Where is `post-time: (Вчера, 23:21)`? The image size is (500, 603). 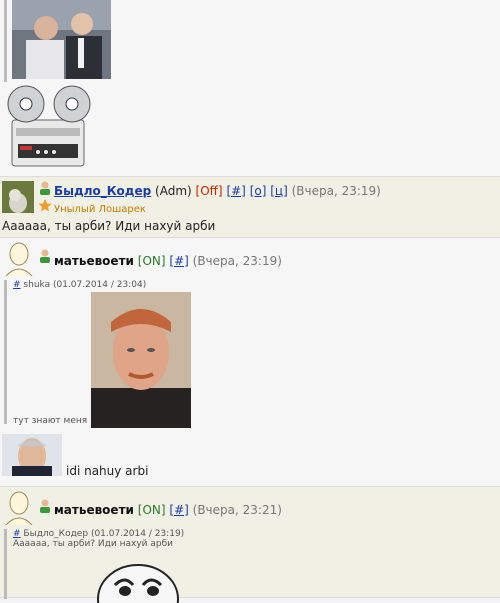 post-time: (Вчера, 23:21) is located at coordinates (237, 510).